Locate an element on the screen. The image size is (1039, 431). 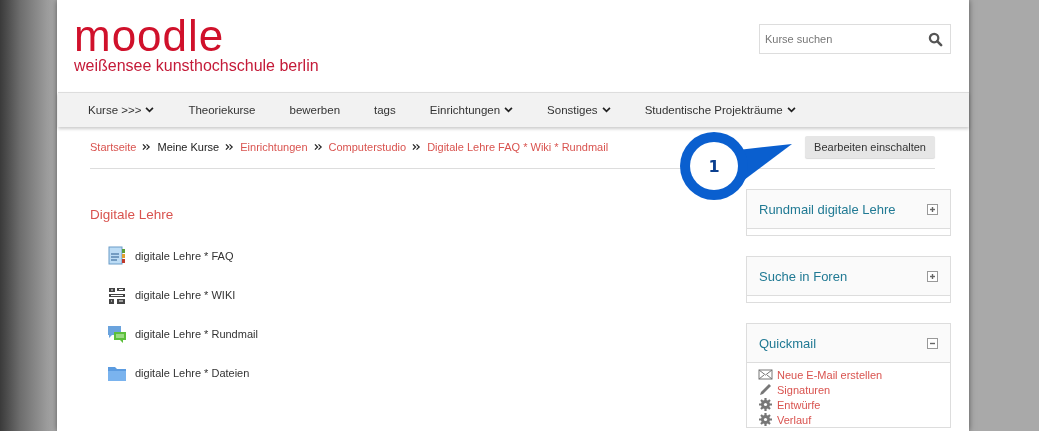
glossary-icon is located at coordinates (117, 255).